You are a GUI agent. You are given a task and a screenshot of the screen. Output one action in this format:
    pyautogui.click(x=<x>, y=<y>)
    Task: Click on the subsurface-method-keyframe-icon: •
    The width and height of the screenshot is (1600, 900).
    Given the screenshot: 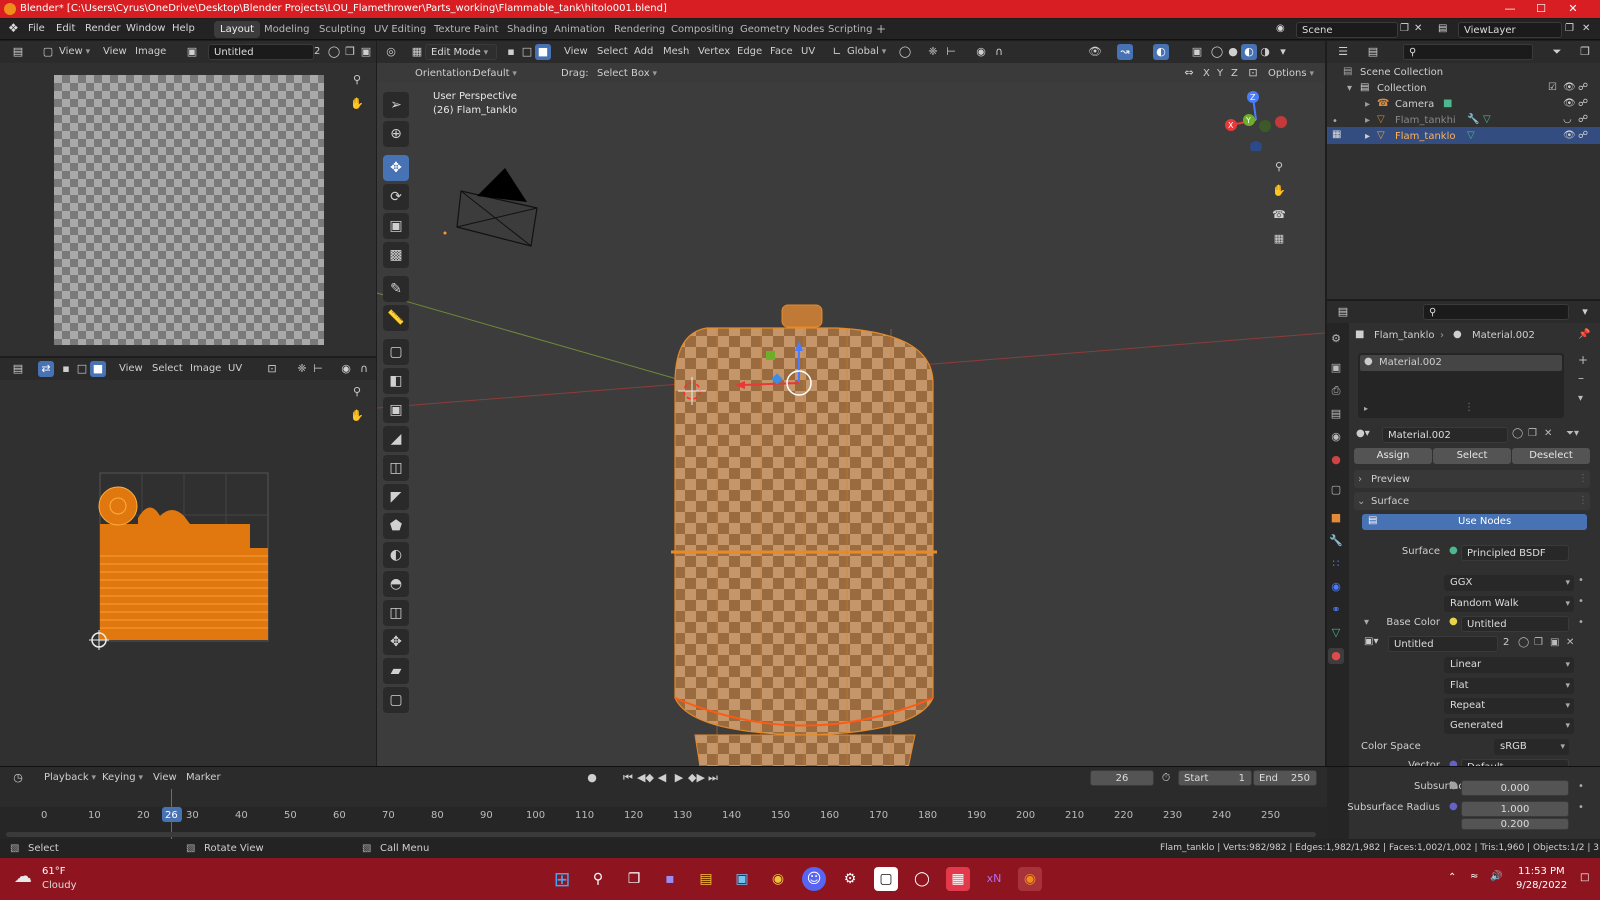 What is the action you would take?
    pyautogui.click(x=1581, y=601)
    